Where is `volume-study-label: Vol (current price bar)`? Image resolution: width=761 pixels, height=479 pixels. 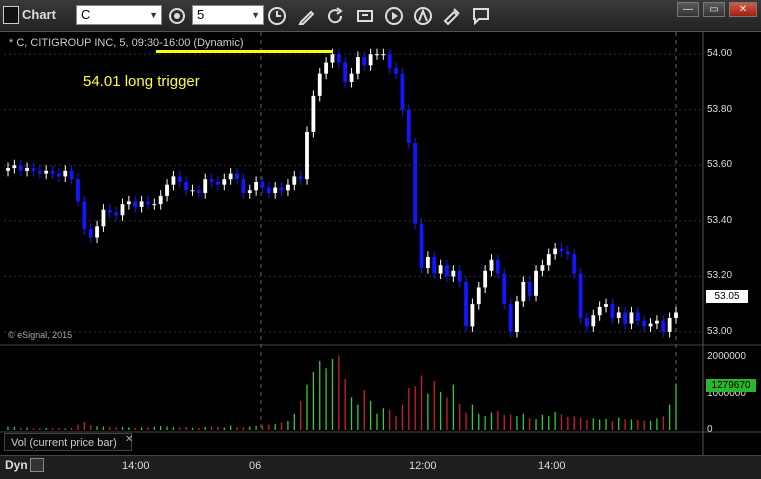 volume-study-label: Vol (current price bar) is located at coordinates (68, 442).